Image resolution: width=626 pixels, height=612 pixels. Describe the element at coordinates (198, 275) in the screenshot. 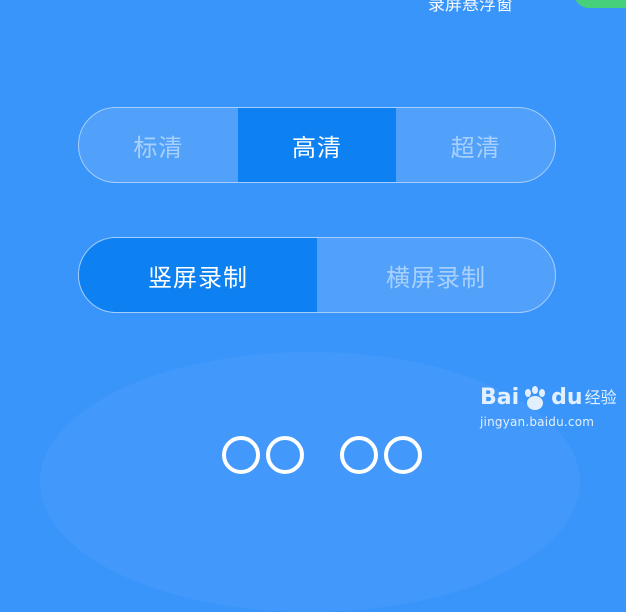

I see `orientation-option-portrait: 竖屏录制` at that location.